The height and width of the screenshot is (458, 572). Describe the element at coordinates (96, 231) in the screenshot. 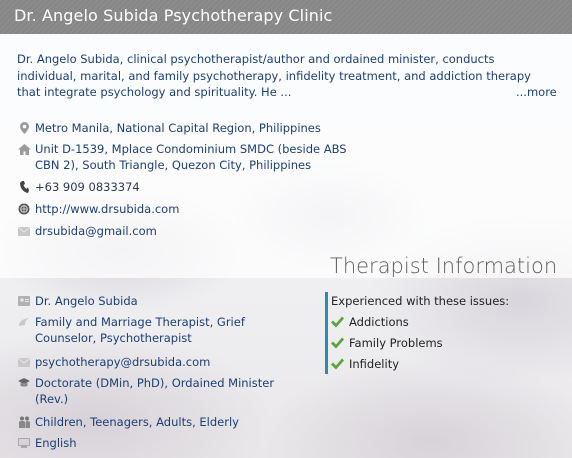

I see `email-link: drsubida@gmail.com` at that location.